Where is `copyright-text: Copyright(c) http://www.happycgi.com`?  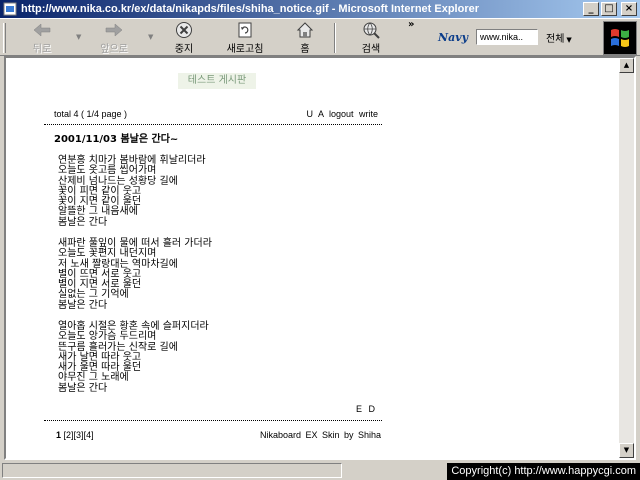
copyright-text: Copyright(c) http://www.happycgi.com is located at coordinates (543, 471).